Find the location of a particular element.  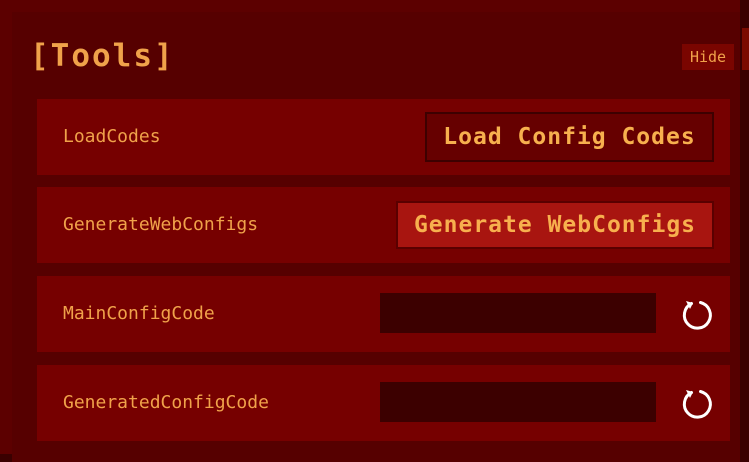

panel-title: [Tools] is located at coordinates (102, 56).